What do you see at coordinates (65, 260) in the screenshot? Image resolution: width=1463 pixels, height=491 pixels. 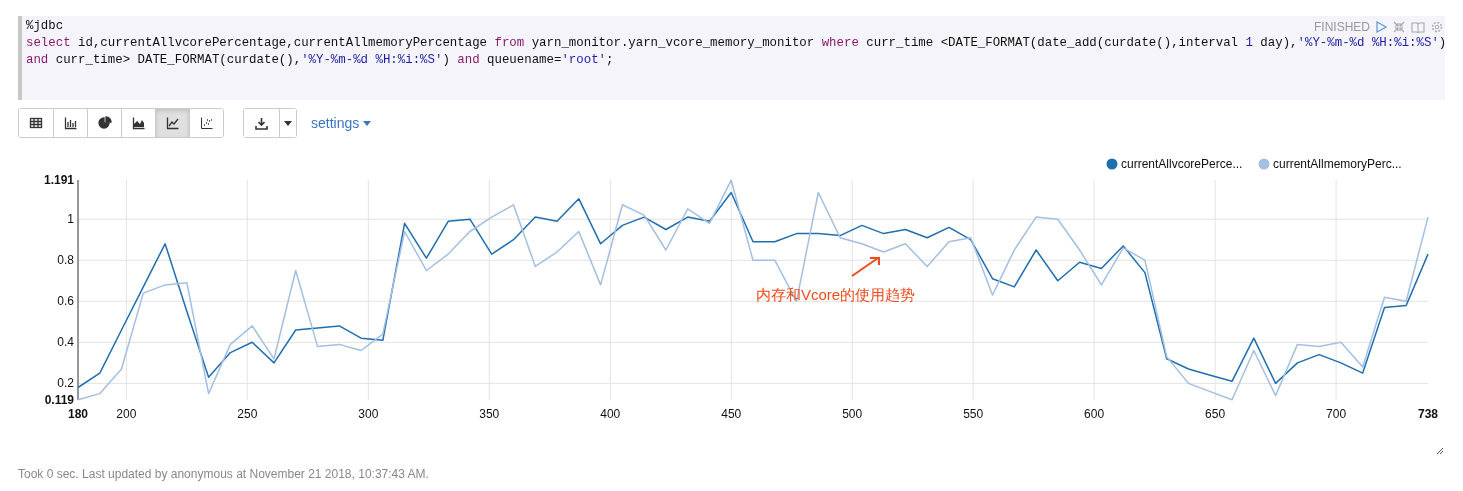 I see `y-tick-label: 0.8` at bounding box center [65, 260].